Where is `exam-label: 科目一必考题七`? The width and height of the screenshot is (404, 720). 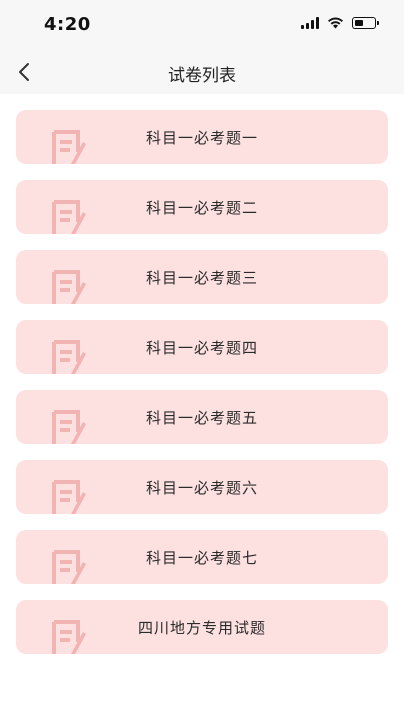 exam-label: 科目一必考题七 is located at coordinates (201, 558).